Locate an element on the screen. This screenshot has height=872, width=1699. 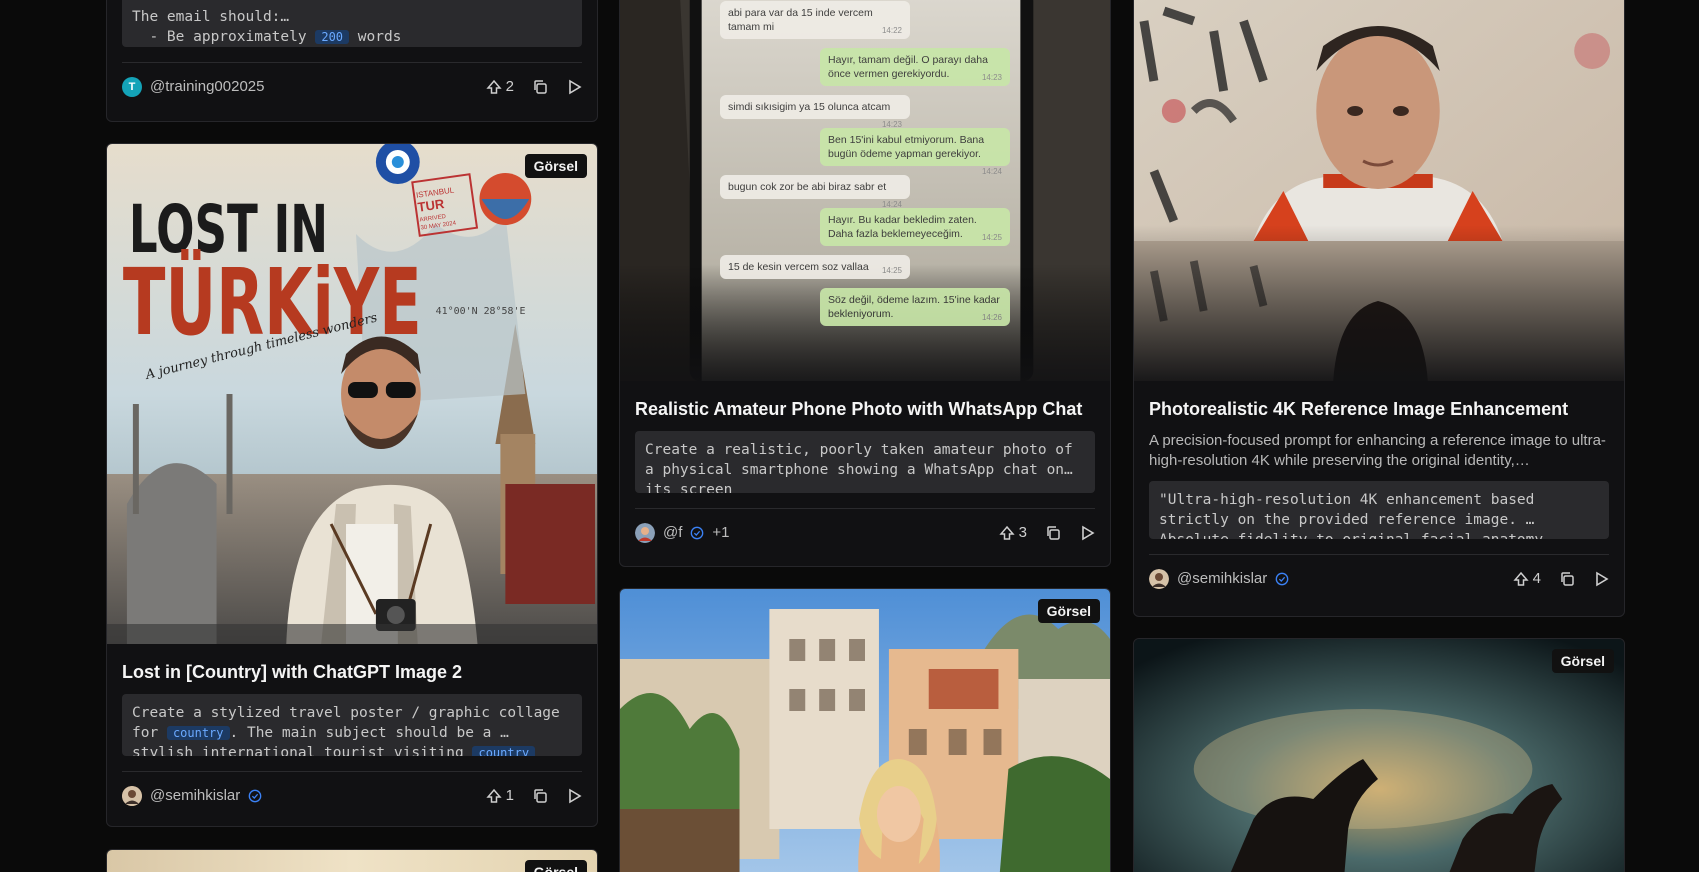
card-actions: 4 is located at coordinates (1561, 578).